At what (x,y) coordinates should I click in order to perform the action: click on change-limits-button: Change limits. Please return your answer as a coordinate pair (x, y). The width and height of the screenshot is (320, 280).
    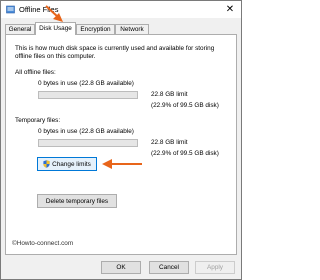
    Looking at the image, I should click on (67, 164).